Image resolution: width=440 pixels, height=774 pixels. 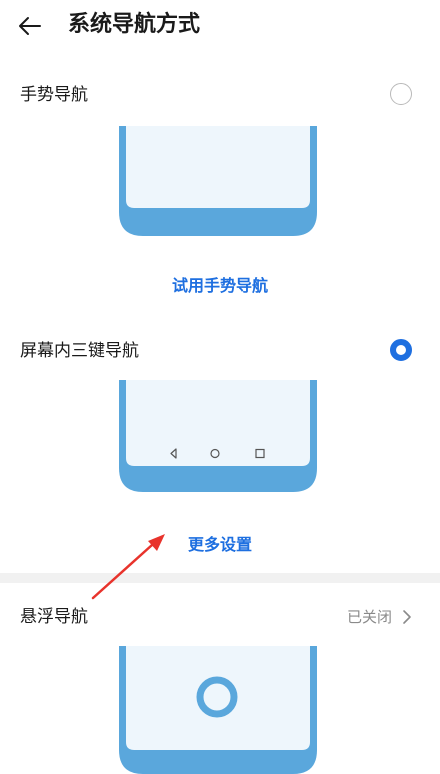 I want to click on three-key-nav-radio, so click(x=401, y=350).